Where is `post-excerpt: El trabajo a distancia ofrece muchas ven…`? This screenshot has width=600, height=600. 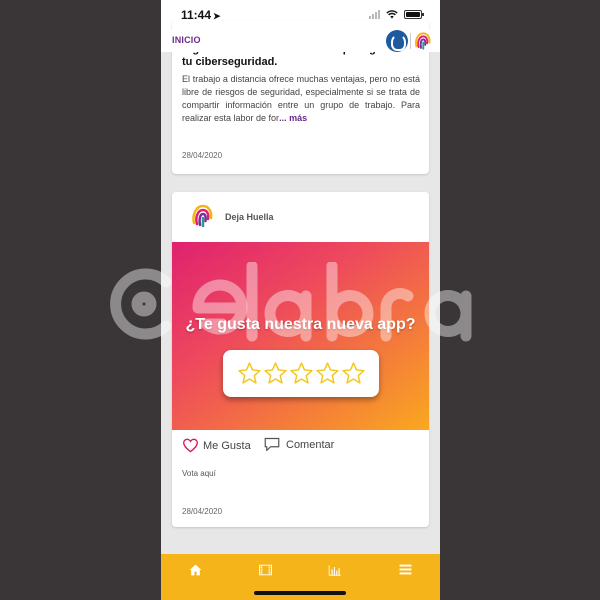
post-excerpt: El trabajo a distancia ofrece muchas ven… is located at coordinates (301, 98).